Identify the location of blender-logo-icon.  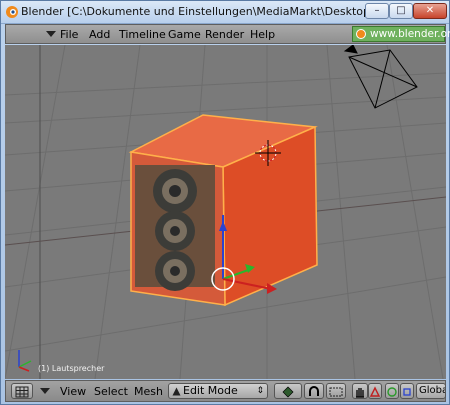
(361, 34).